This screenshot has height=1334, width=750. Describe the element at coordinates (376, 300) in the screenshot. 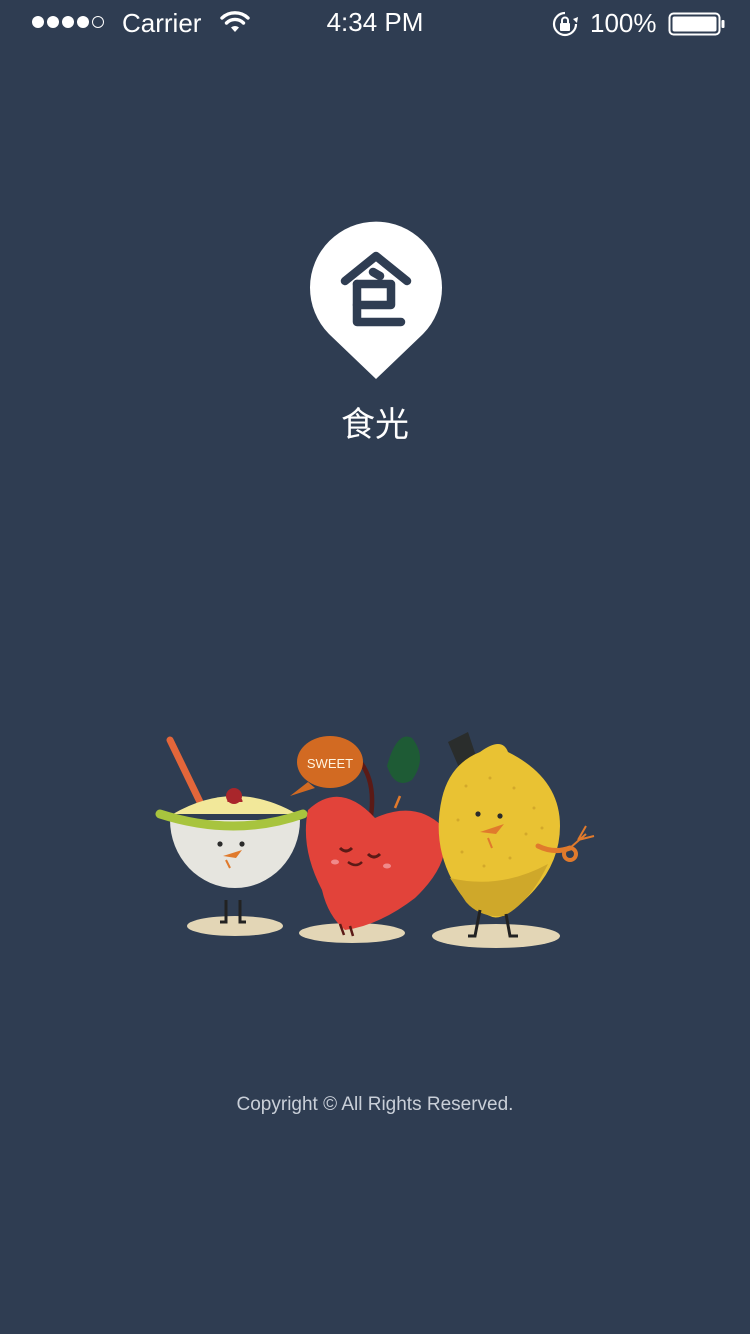

I see `app-logo-icon` at that location.